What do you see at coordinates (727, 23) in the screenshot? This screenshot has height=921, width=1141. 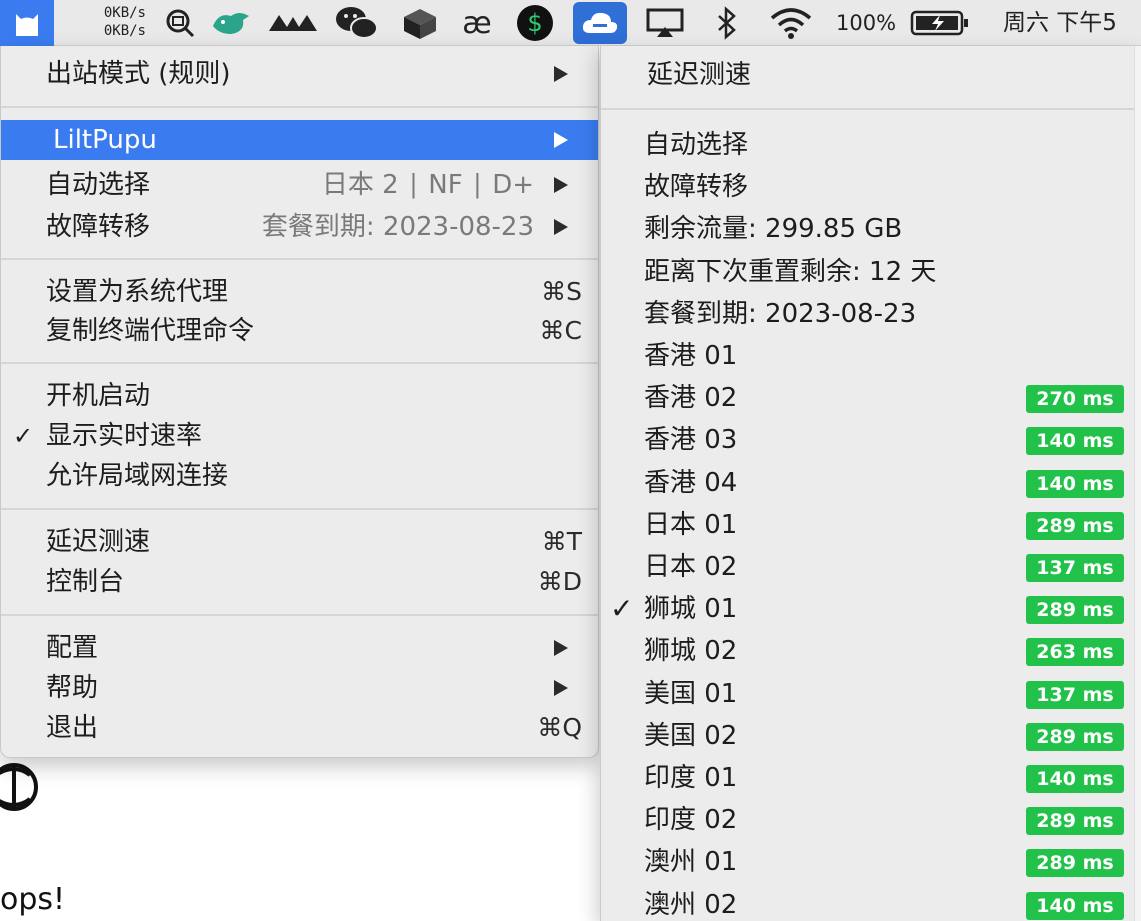 I see `bluetooth-icon` at bounding box center [727, 23].